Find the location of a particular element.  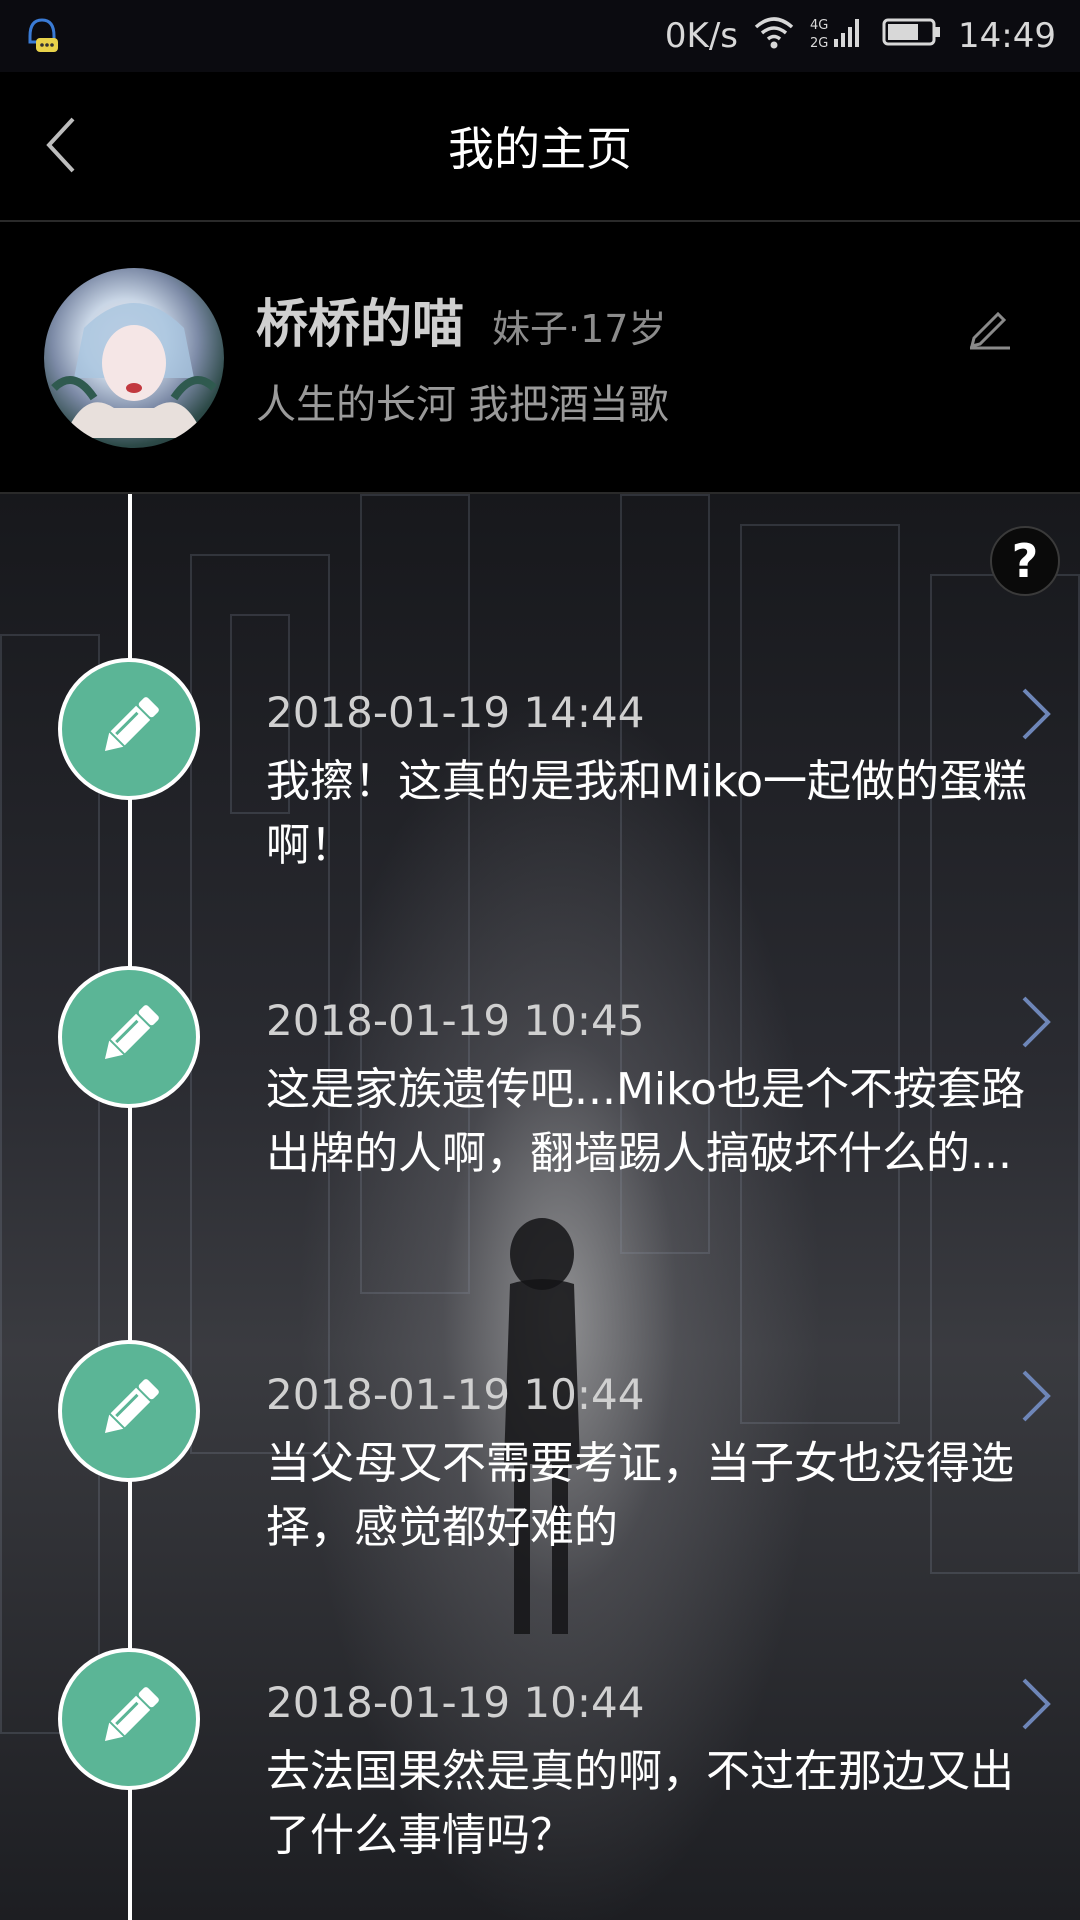

entry-date: 2018-01-19 14:44 is located at coordinates (455, 712).